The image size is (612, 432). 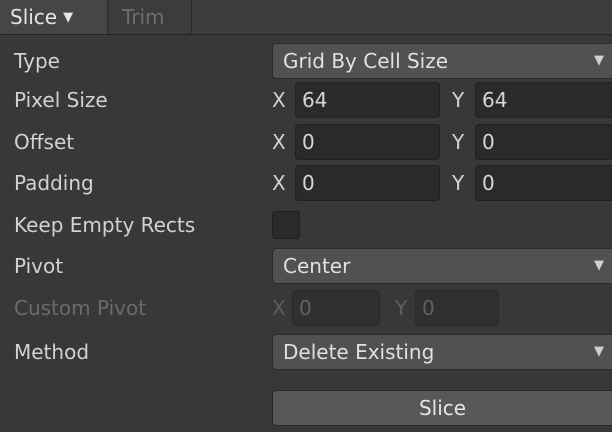 What do you see at coordinates (306, 17) in the screenshot?
I see `toolbar: Slice ▼ Trim` at bounding box center [306, 17].